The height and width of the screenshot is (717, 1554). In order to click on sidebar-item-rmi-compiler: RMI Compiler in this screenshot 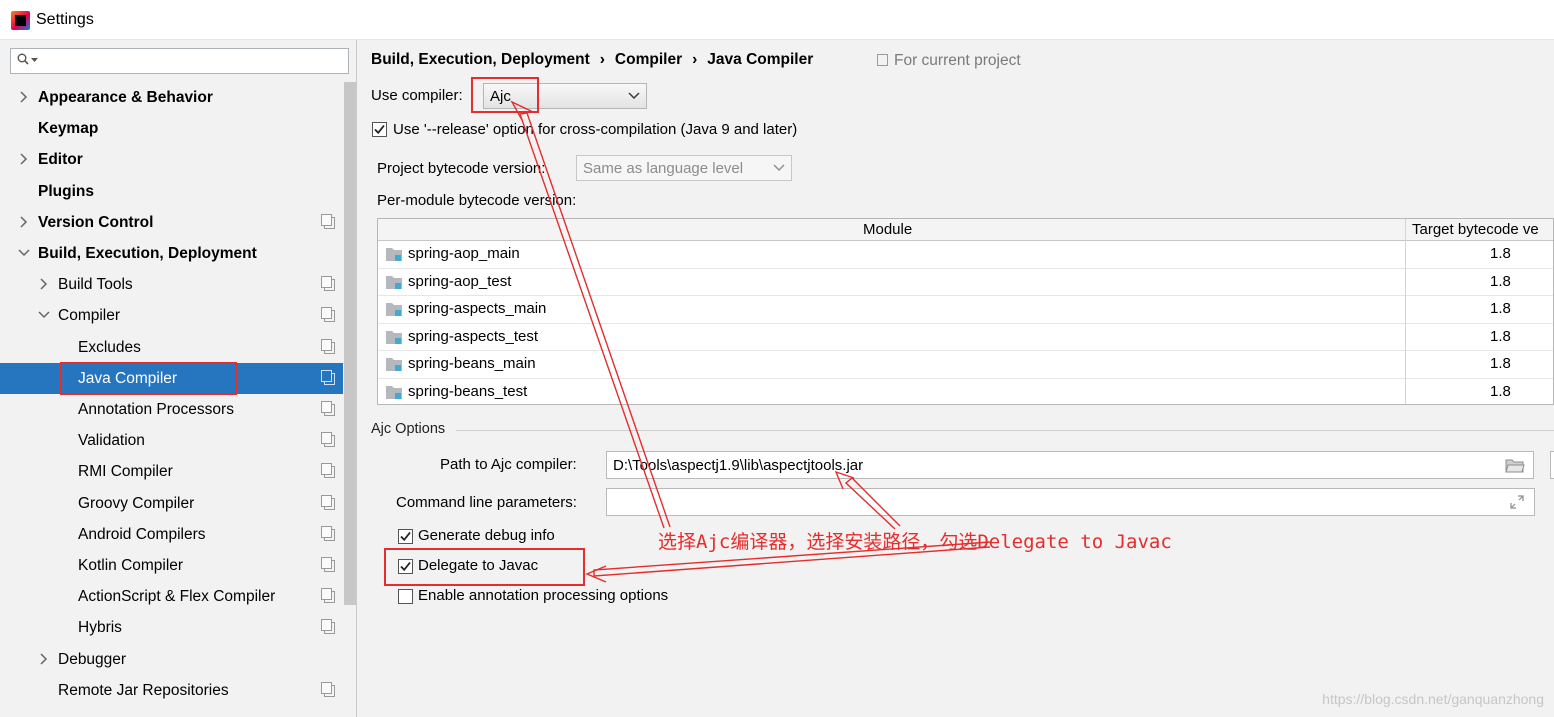, I will do `click(171, 471)`.